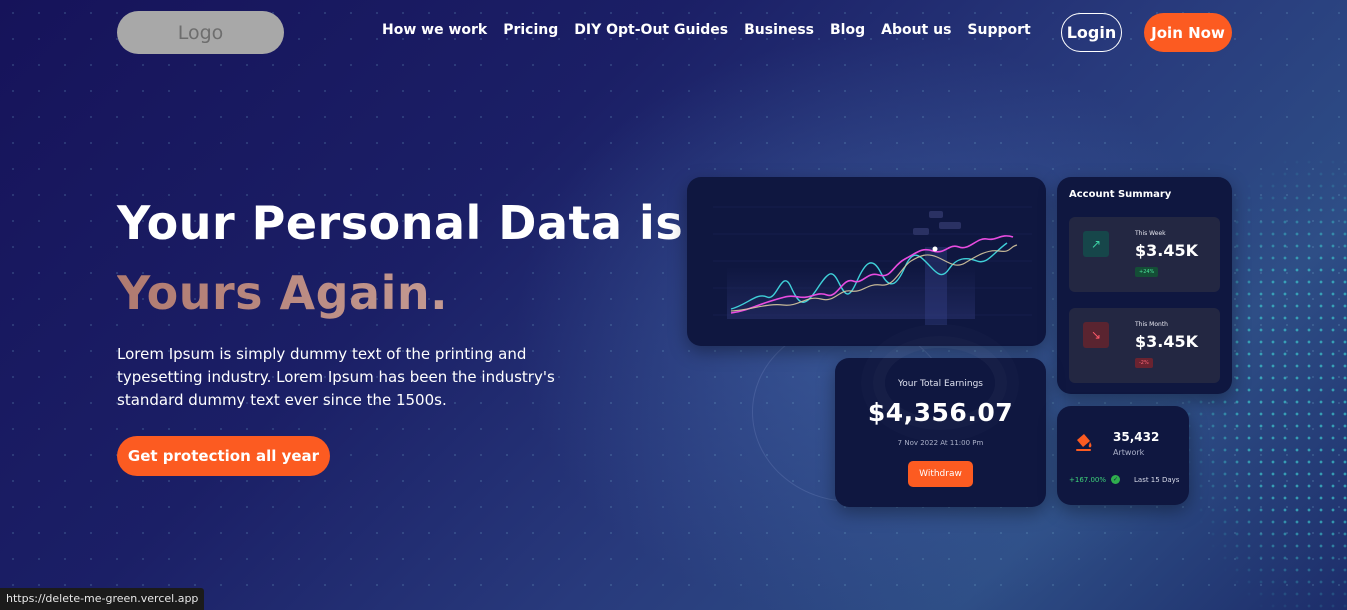  I want to click on join-now-button: Join Now, so click(1188, 32).